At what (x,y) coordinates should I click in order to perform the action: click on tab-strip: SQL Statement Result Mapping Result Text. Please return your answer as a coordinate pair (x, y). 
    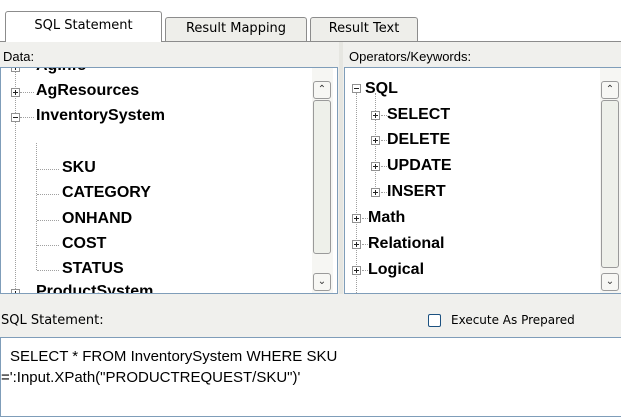
    Looking at the image, I should click on (310, 21).